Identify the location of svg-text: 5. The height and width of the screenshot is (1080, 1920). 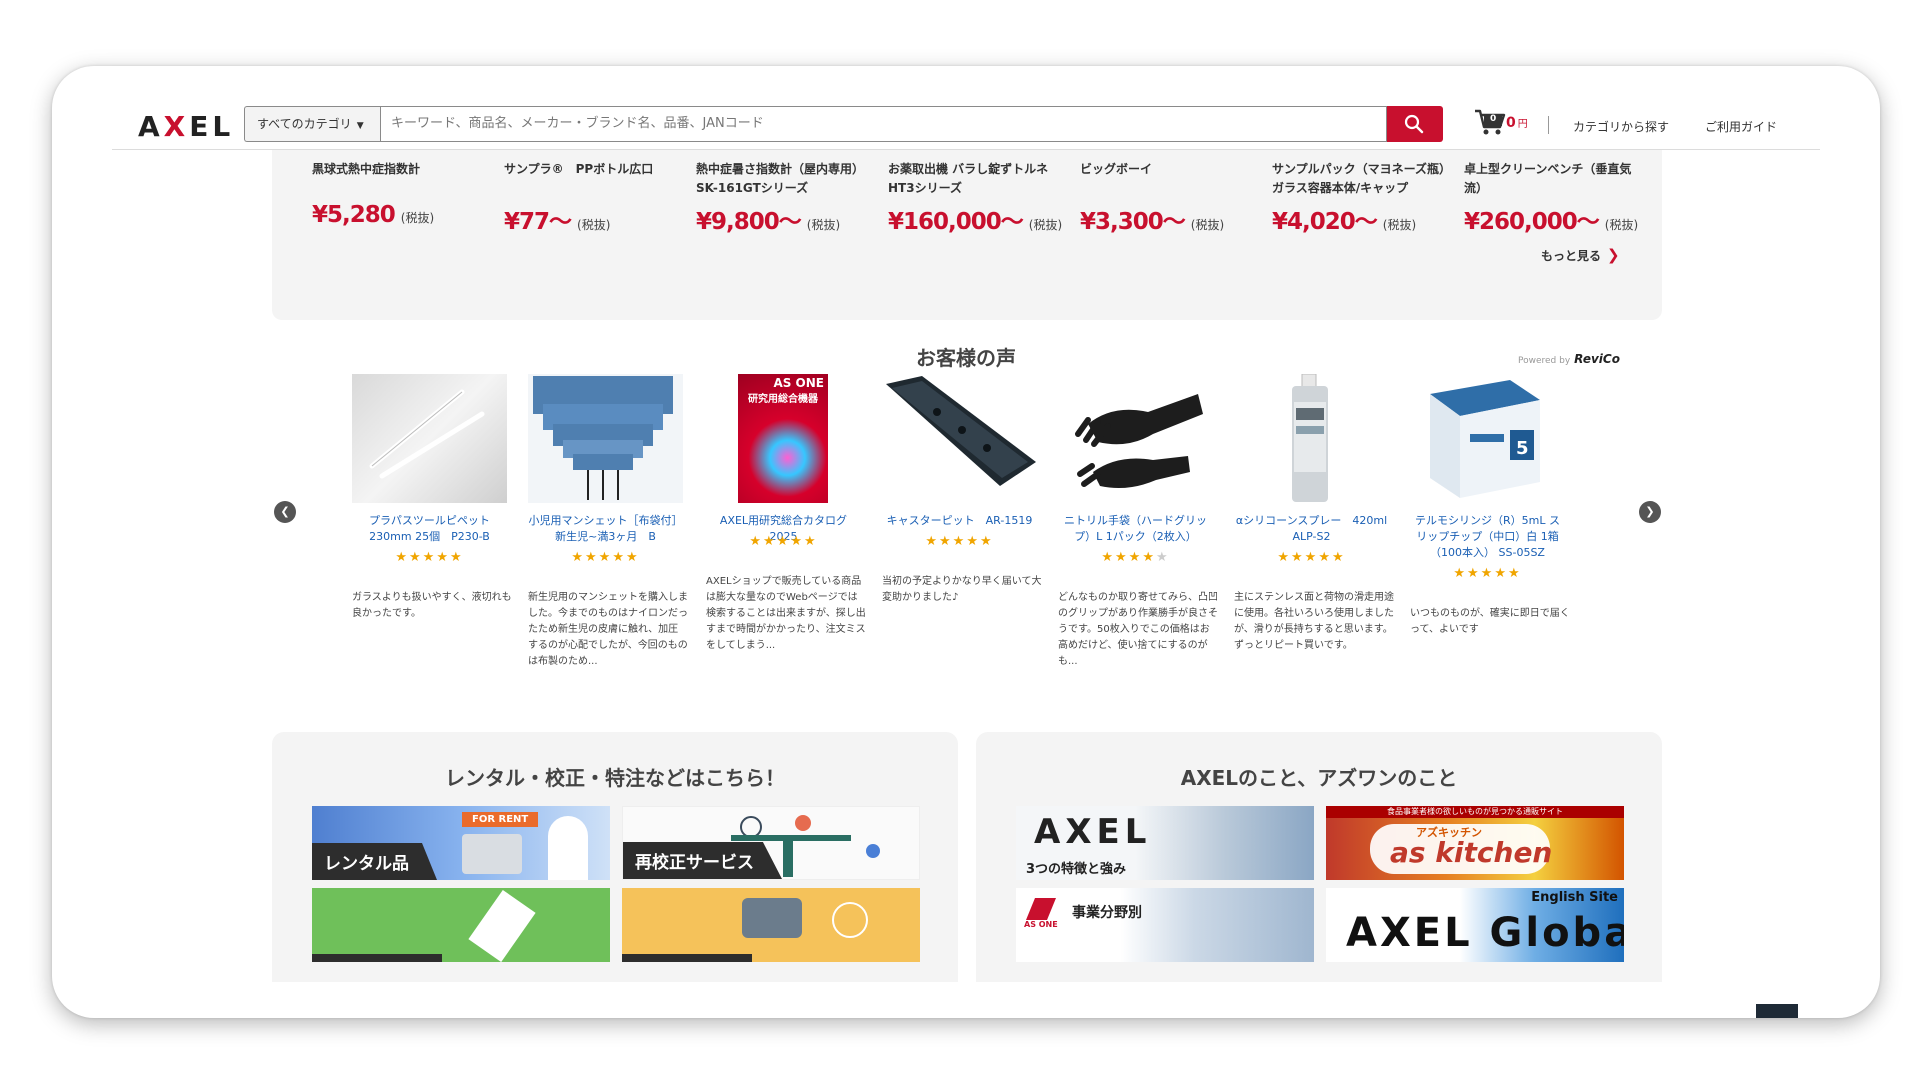
(1522, 448).